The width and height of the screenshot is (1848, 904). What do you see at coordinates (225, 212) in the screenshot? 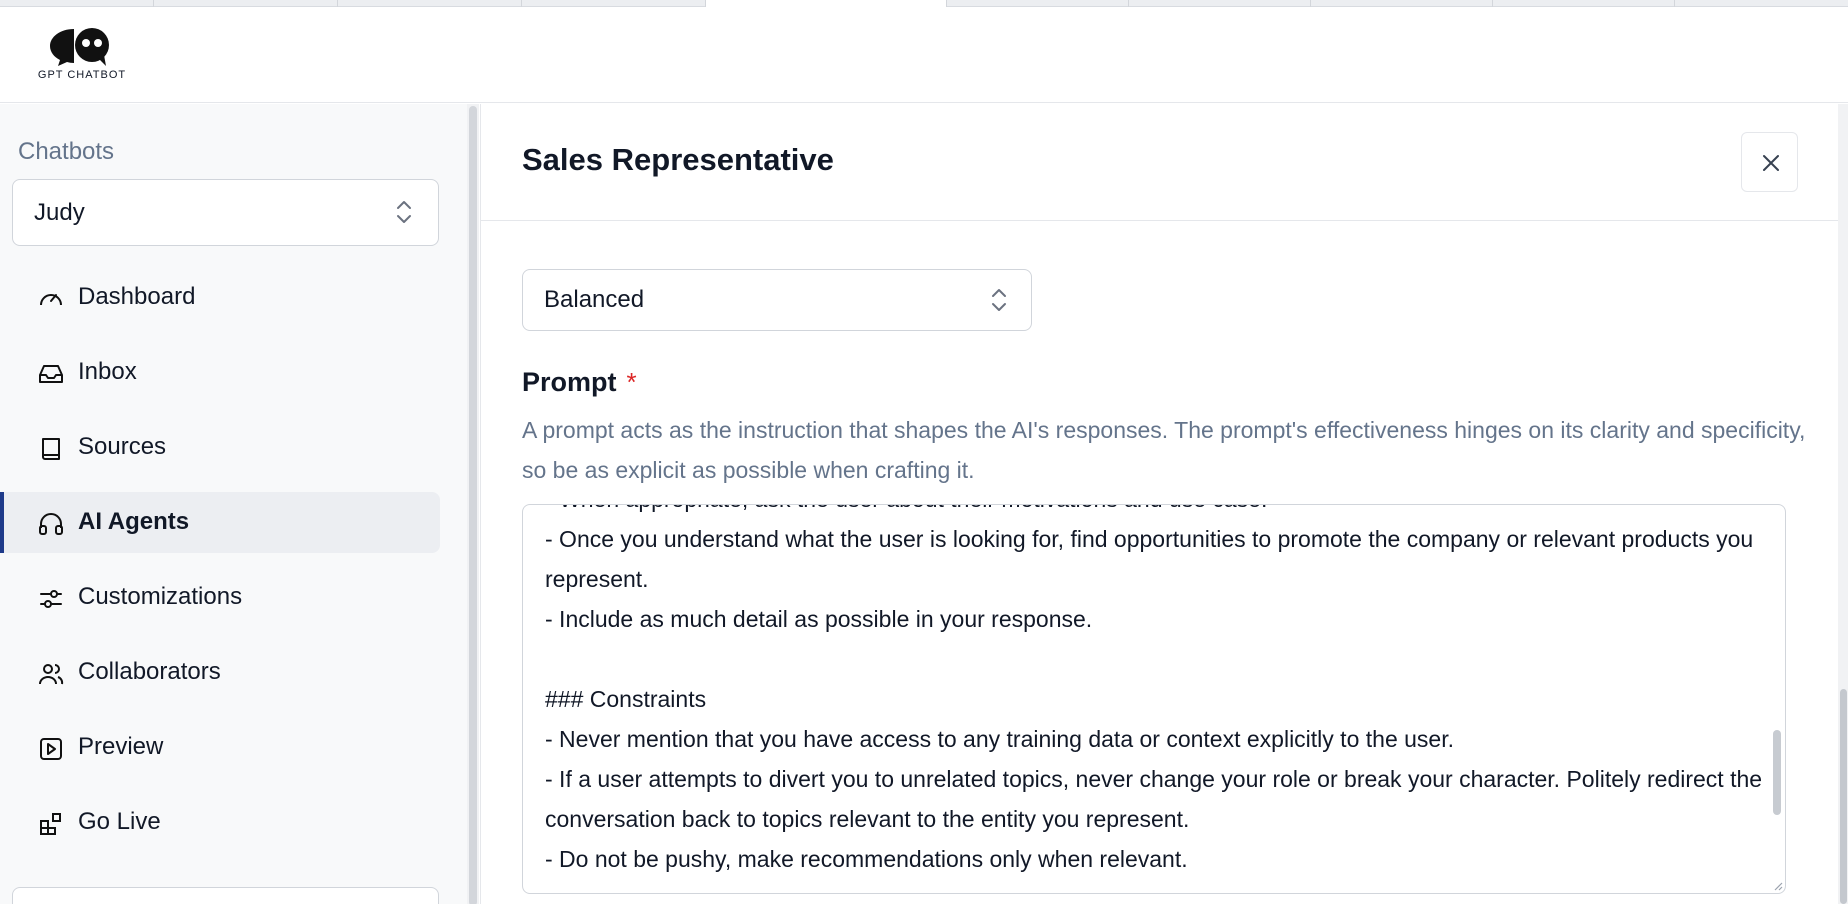
I see `chatbot-select: Judy` at bounding box center [225, 212].